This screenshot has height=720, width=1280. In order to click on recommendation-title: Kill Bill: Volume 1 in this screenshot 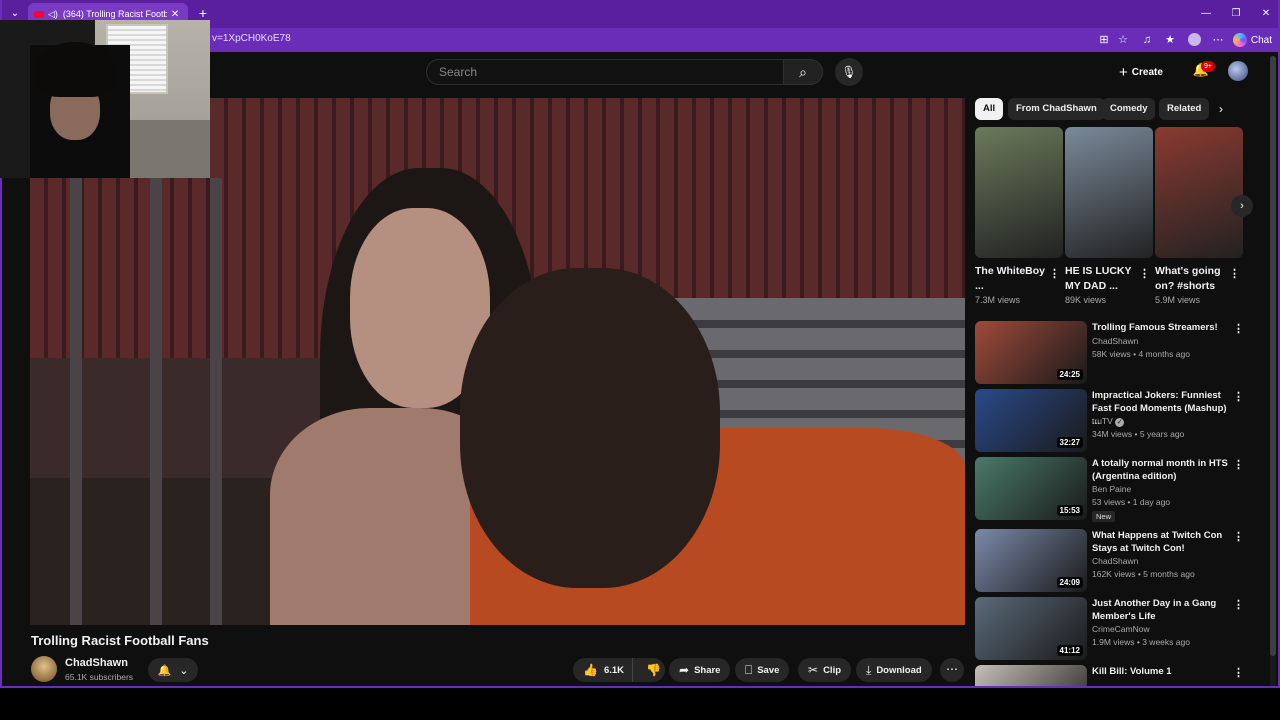, I will do `click(1162, 671)`.